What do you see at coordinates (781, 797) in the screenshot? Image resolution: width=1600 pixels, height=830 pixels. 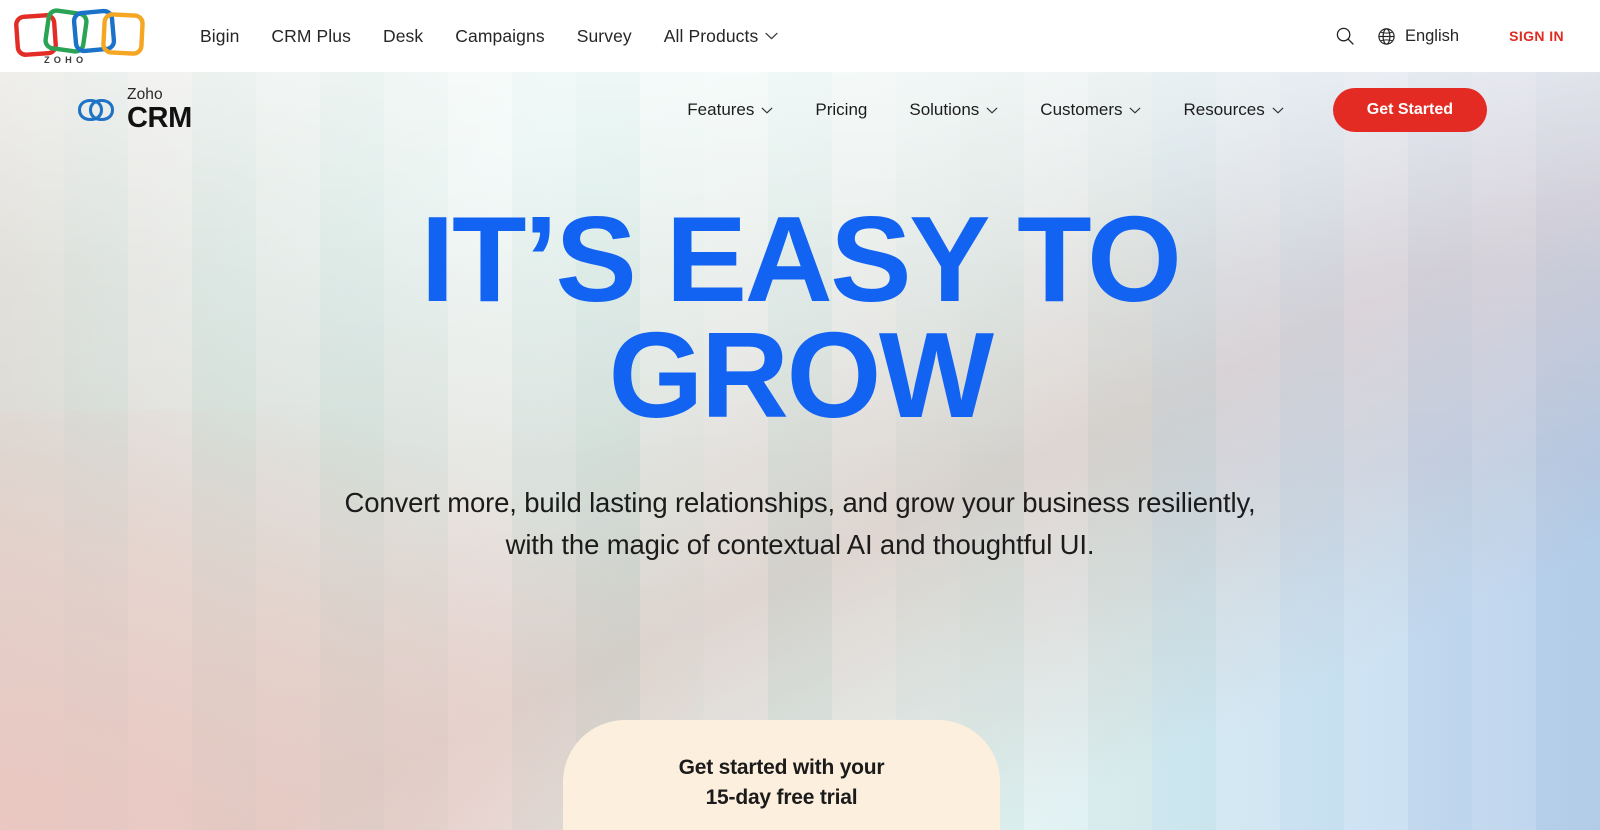 I see `signup-title-line-2: 15-day free trial` at bounding box center [781, 797].